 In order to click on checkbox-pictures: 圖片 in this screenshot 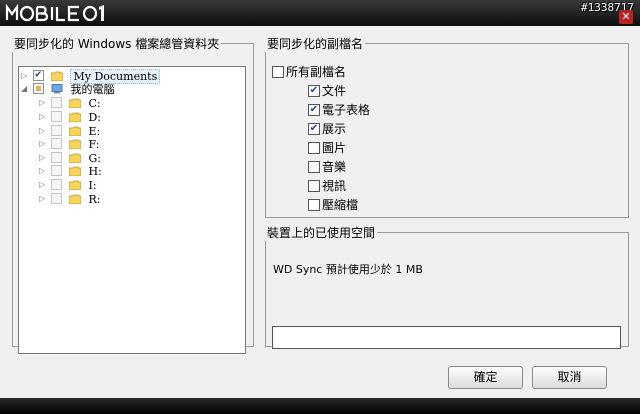, I will do `click(327, 148)`.